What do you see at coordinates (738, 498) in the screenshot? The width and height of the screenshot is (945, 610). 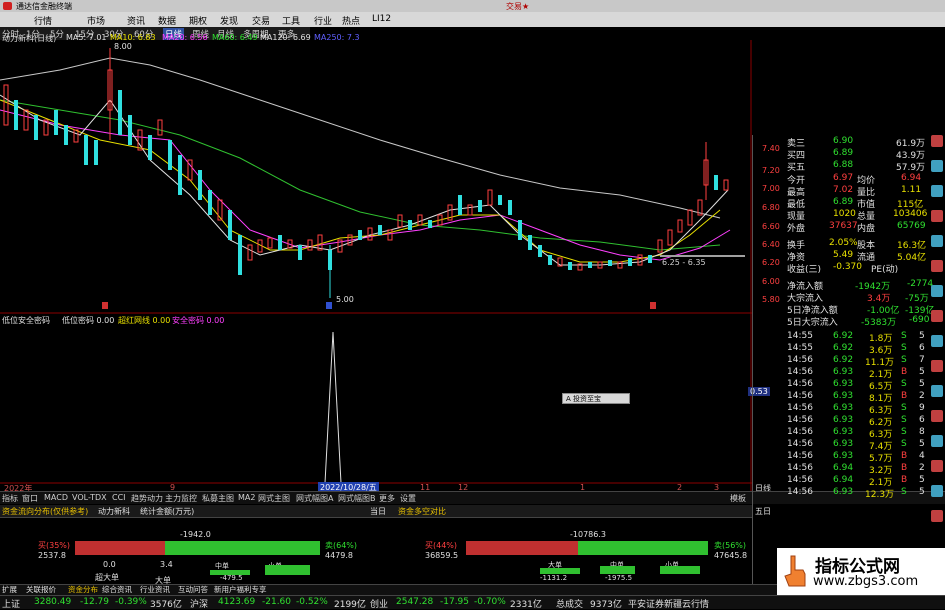 I see `template-button: 模板` at bounding box center [738, 498].